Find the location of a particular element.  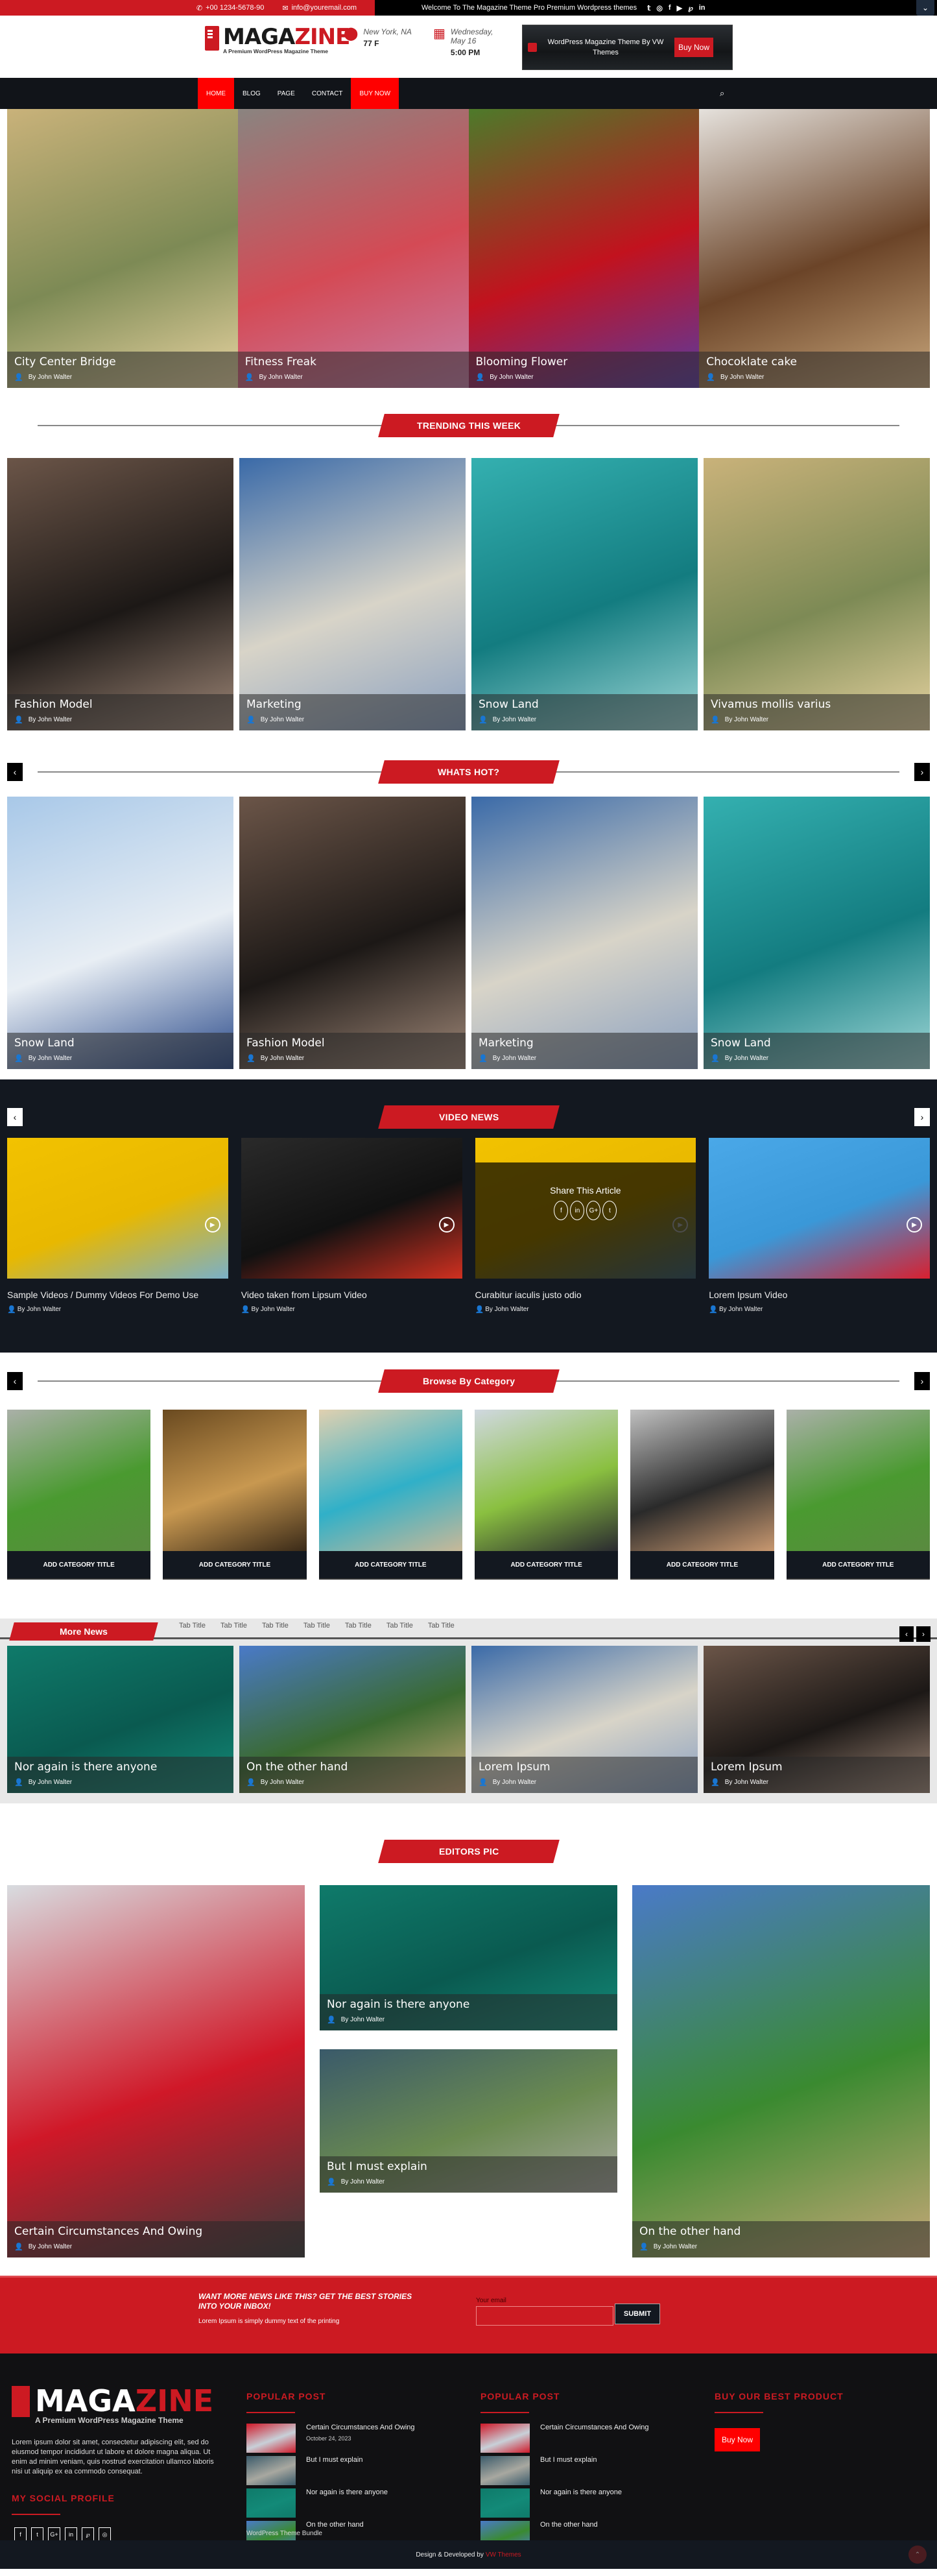

trending-card: Marketing 👤 By John Walter is located at coordinates (353, 594).